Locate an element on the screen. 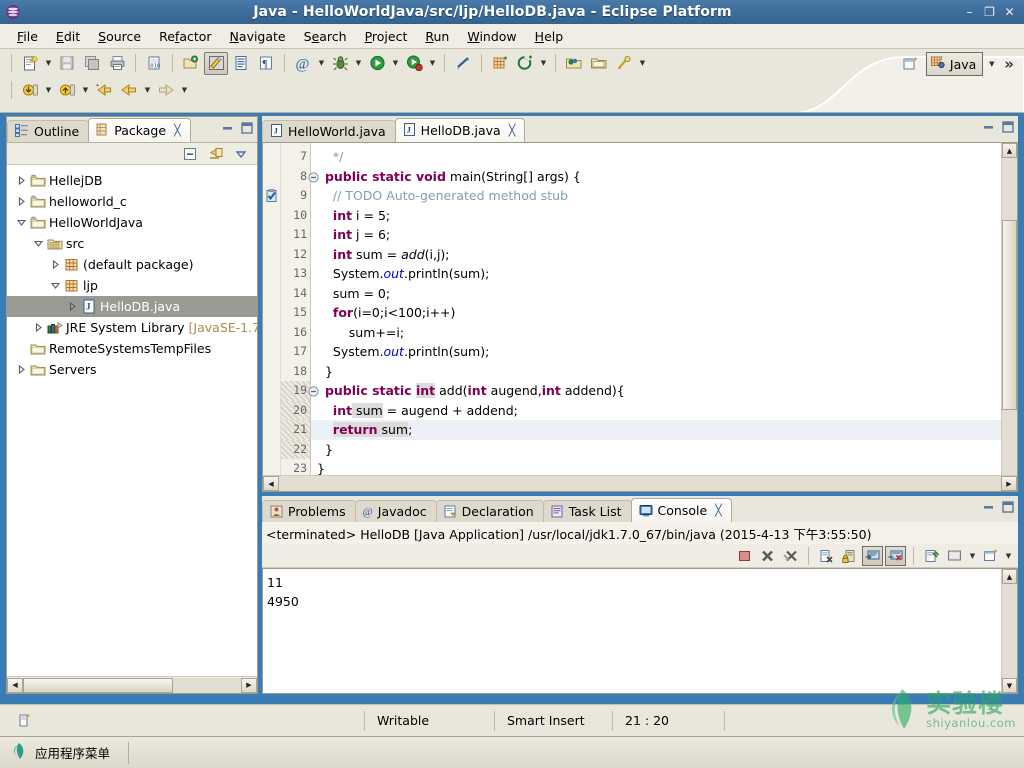 This screenshot has height=768, width=1024. display-selected-console-icon is located at coordinates (954, 556).